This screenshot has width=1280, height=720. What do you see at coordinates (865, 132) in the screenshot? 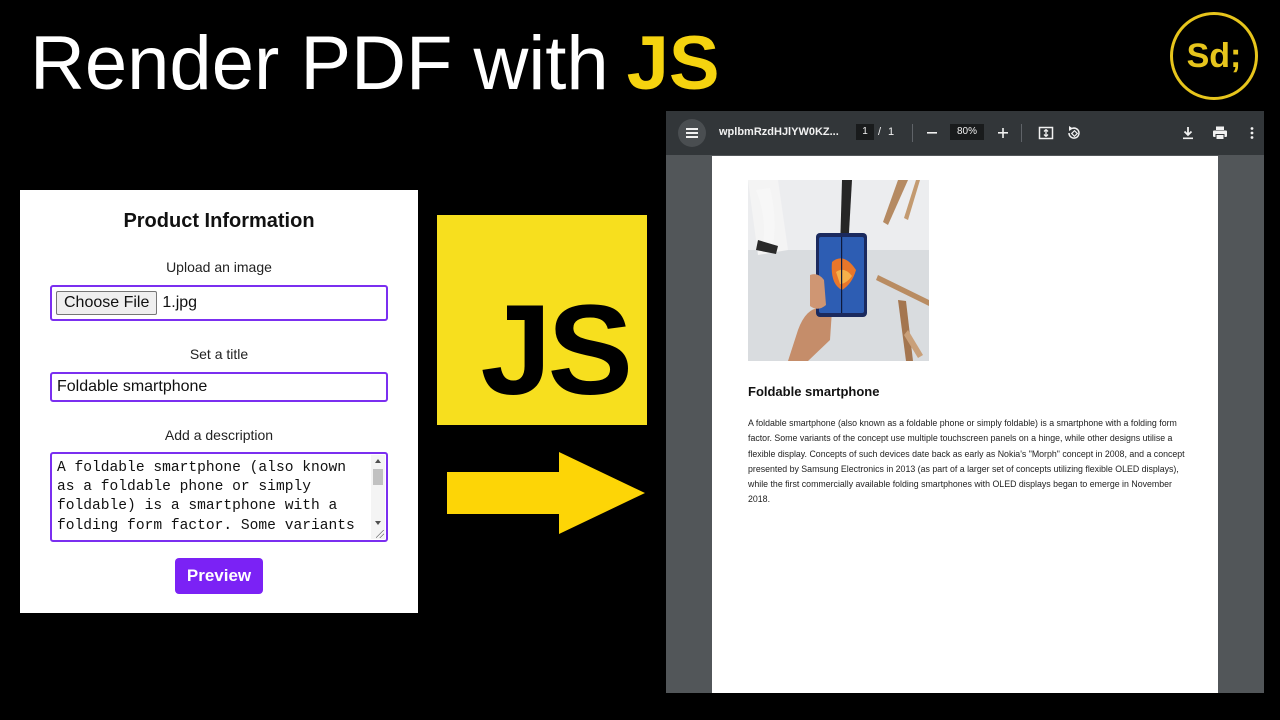
I see `page-number-input: 1` at bounding box center [865, 132].